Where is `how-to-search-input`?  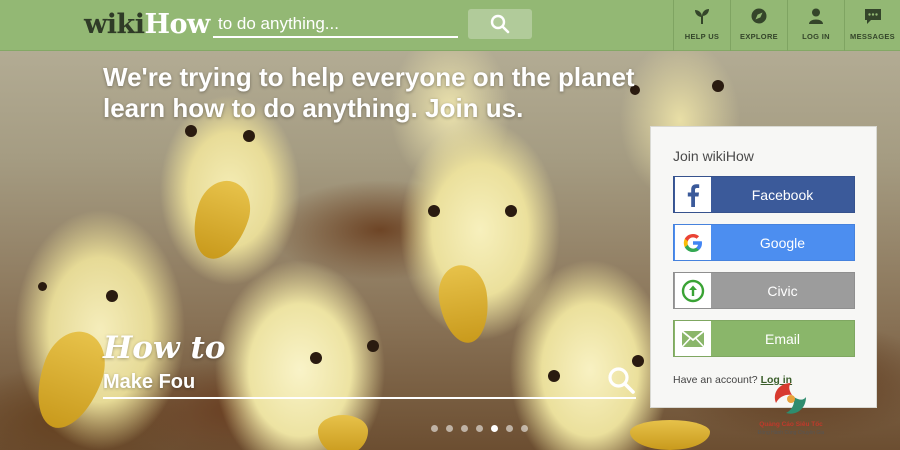 how-to-search-input is located at coordinates (369, 383).